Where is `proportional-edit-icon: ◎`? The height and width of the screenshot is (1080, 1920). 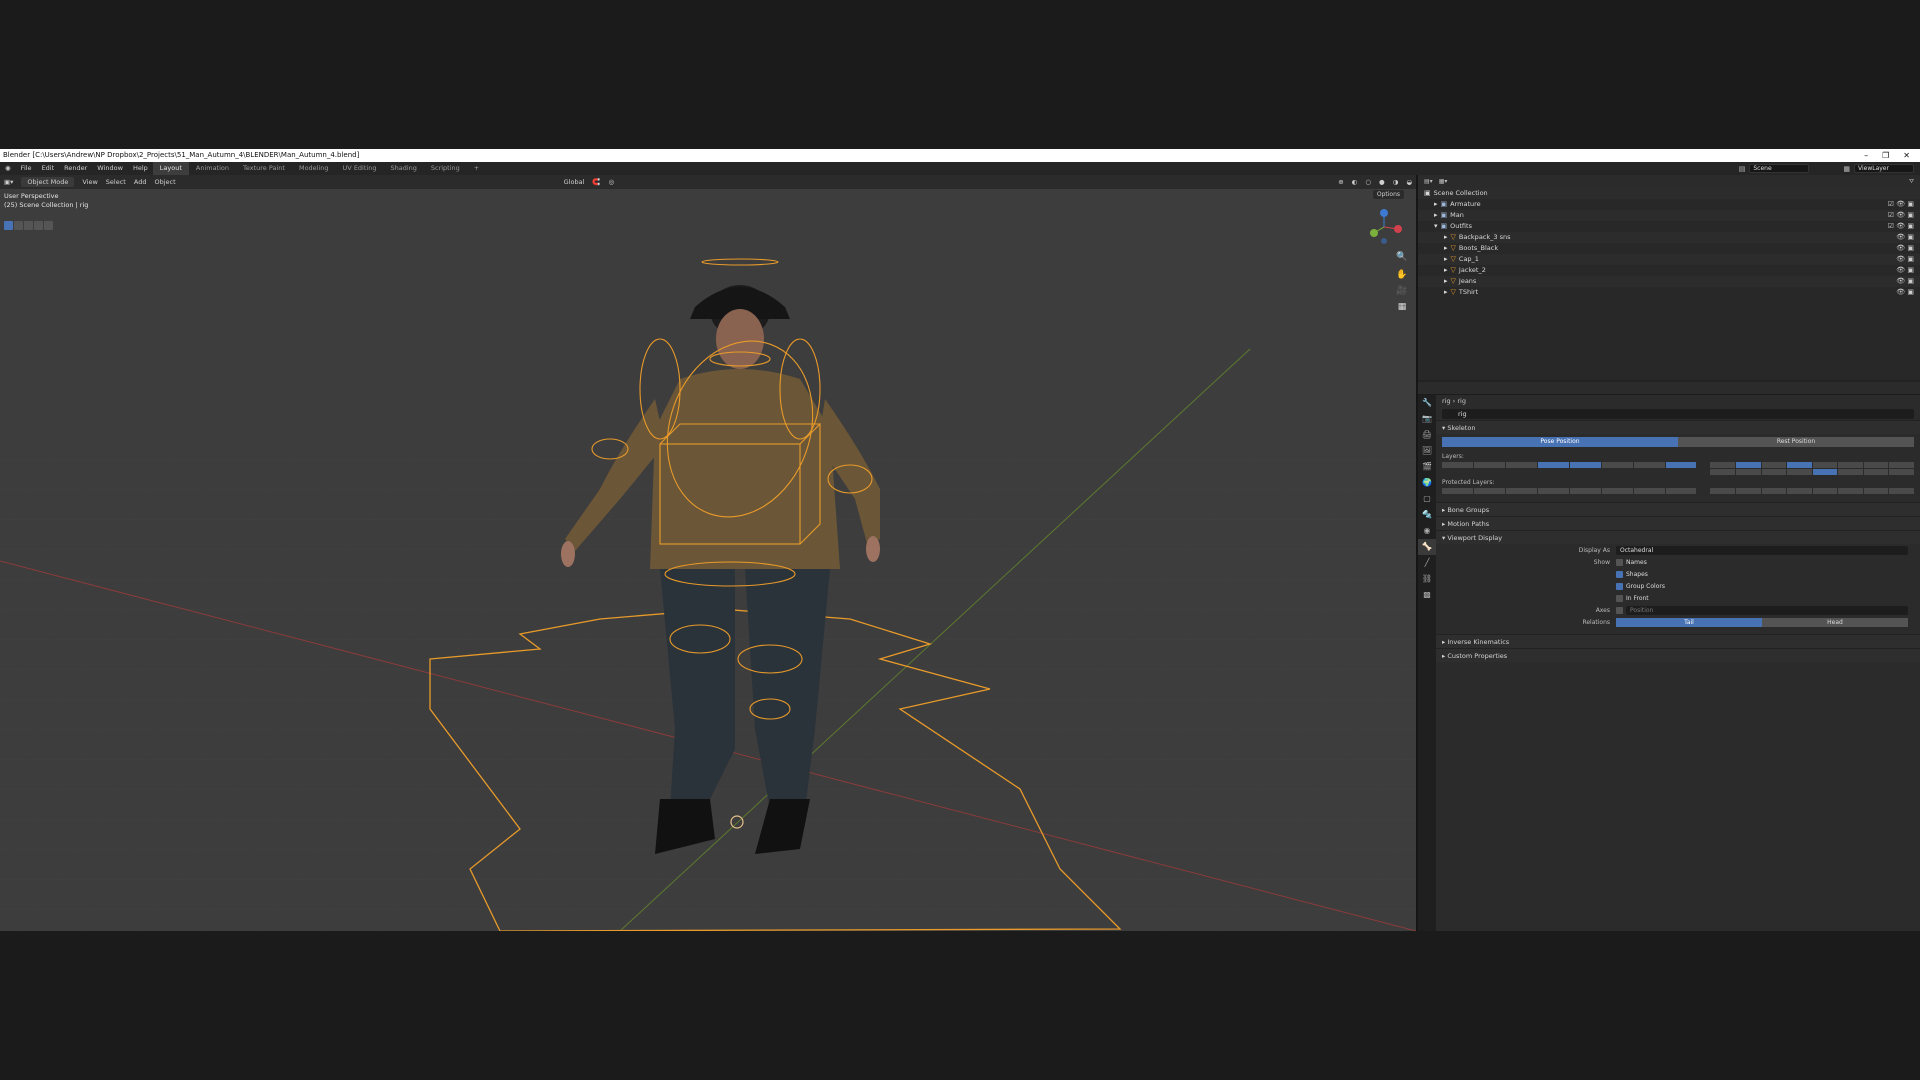
proportional-edit-icon: ◎ is located at coordinates (611, 182).